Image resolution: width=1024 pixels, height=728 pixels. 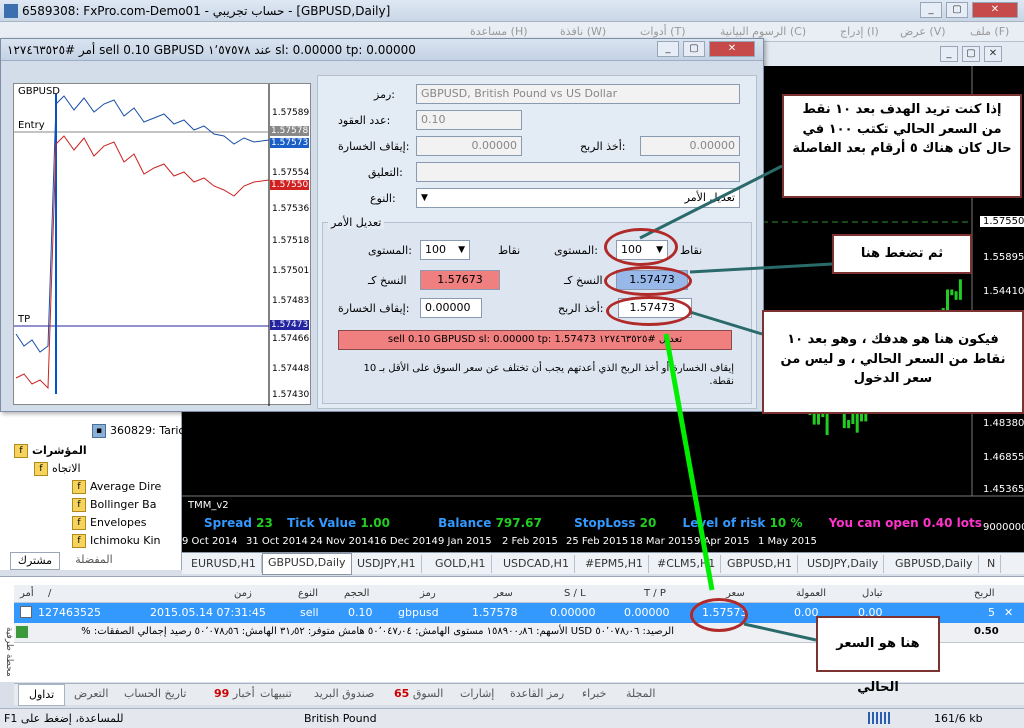 I want to click on nav-indicator-0: f Average Dire, so click(x=116, y=487).